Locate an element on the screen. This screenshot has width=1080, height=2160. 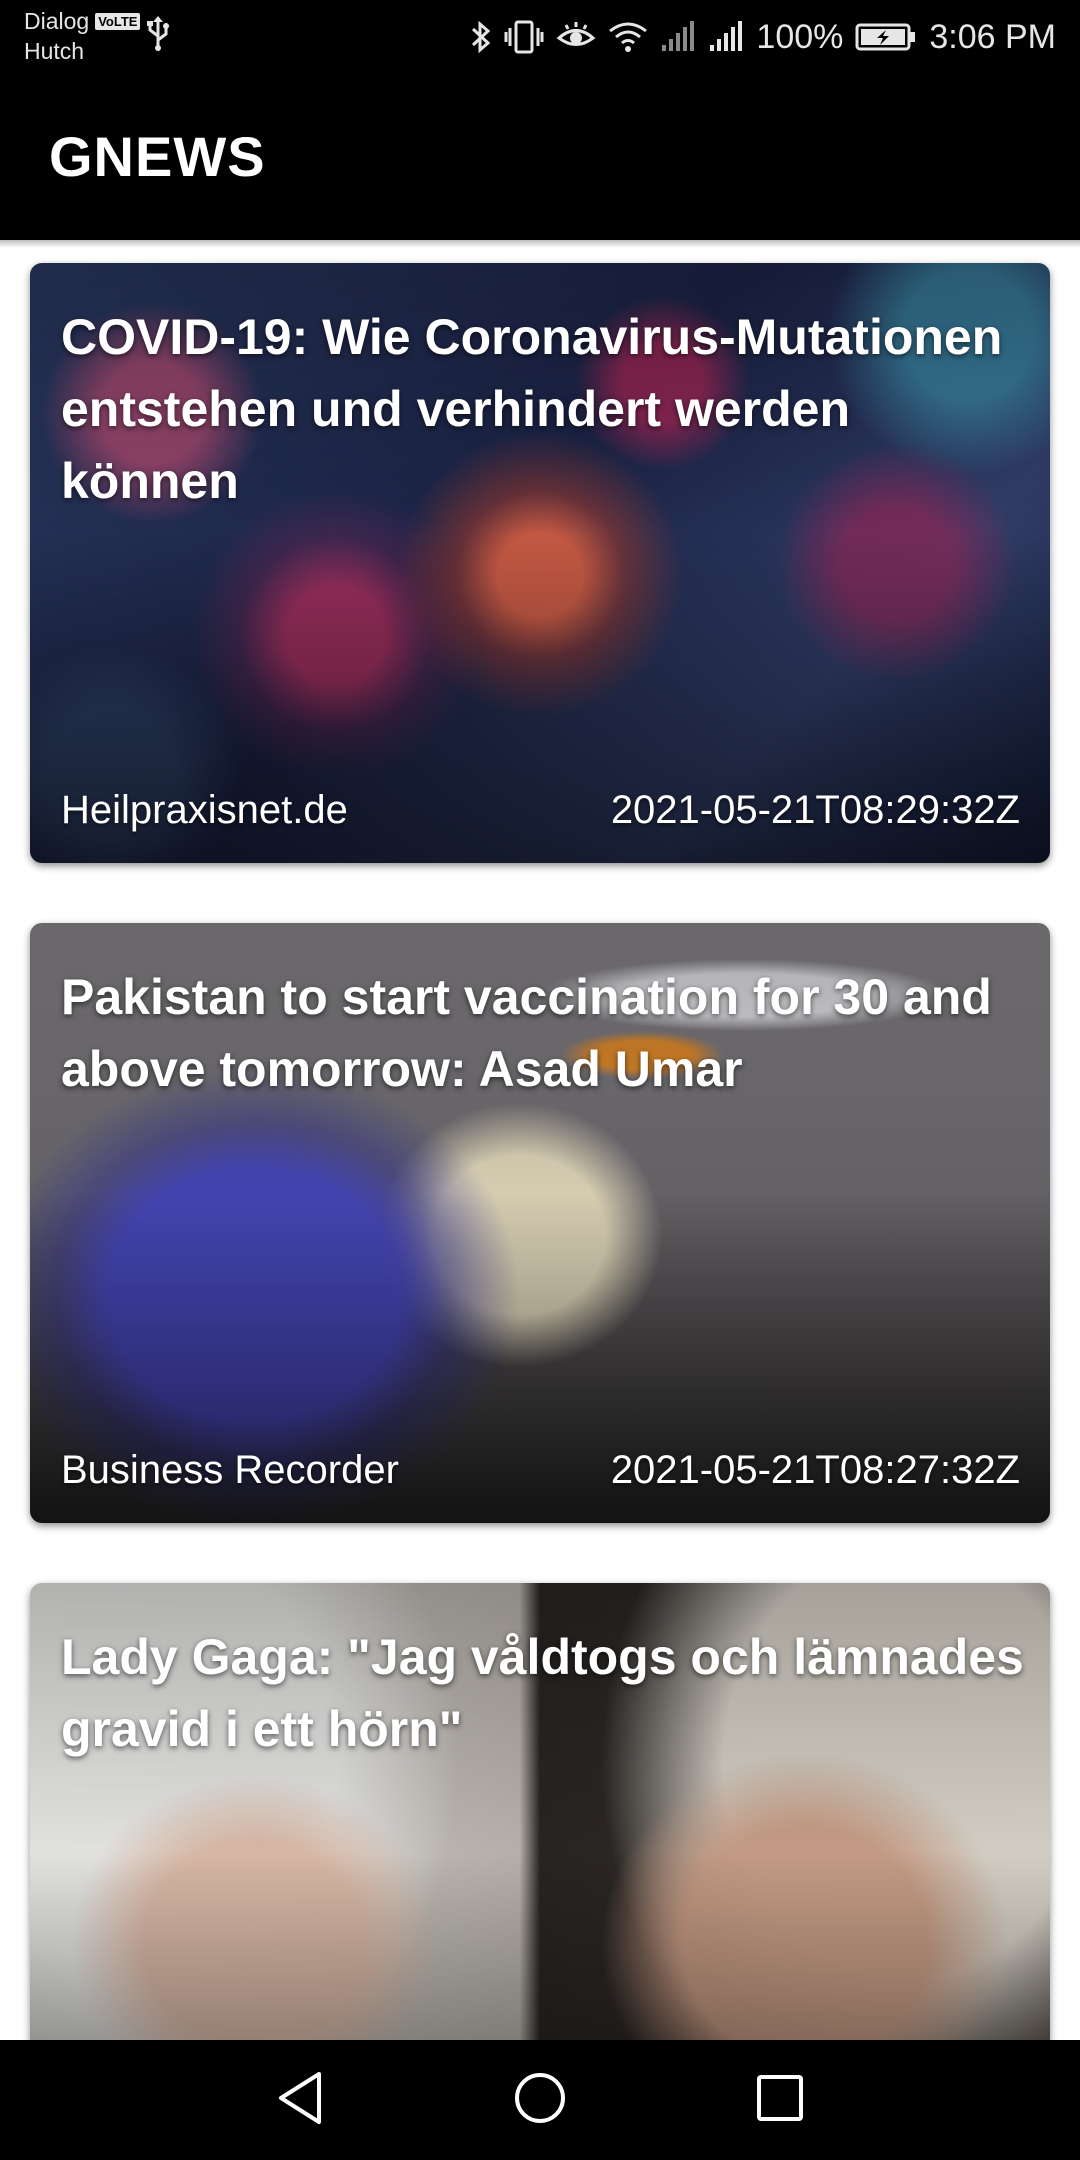
app-bar: GNEWS is located at coordinates (540, 157).